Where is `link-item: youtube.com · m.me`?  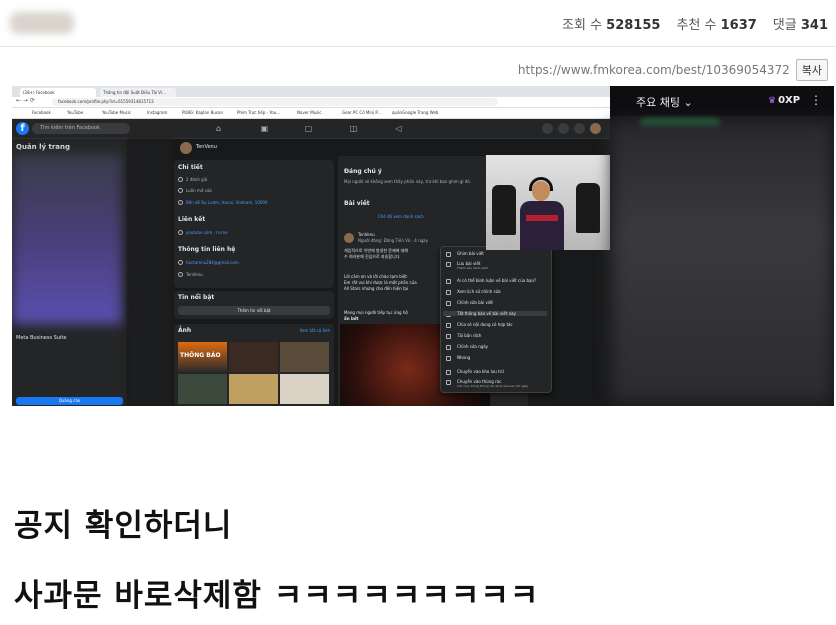 link-item: youtube.com · m.me is located at coordinates (207, 232).